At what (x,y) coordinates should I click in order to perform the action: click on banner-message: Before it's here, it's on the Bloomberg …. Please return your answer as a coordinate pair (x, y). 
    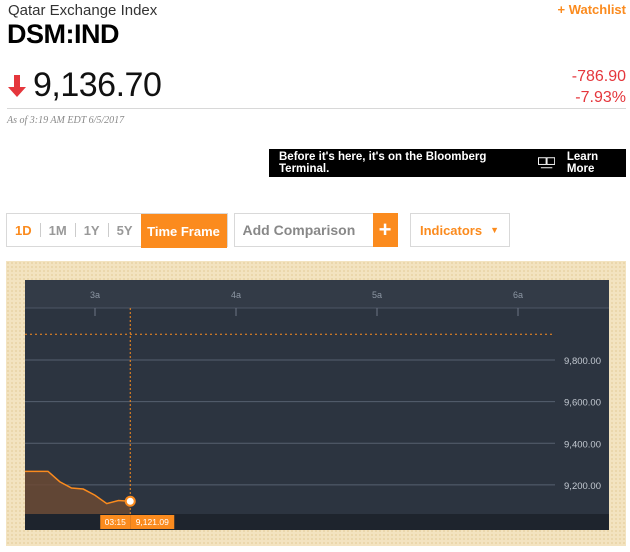
    Looking at the image, I should click on (383, 163).